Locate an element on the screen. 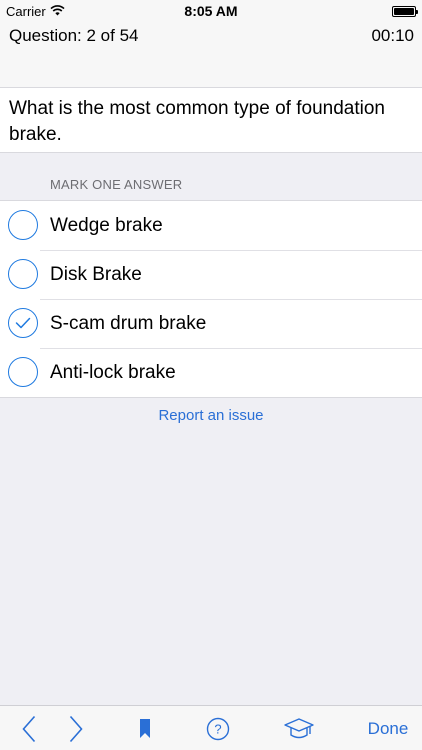 This screenshot has height=750, width=422. quiz-header: Question: 2 of 54 00:10 is located at coordinates (211, 36).